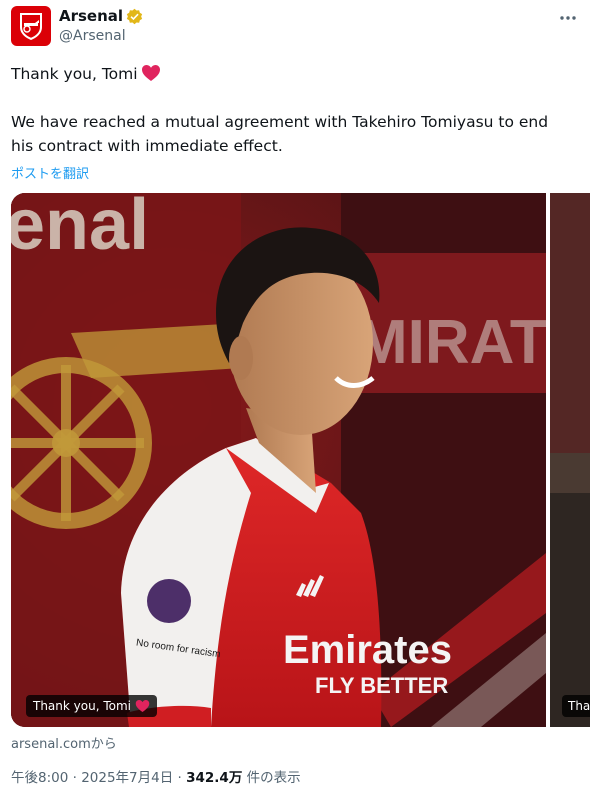  Describe the element at coordinates (39, 778) in the screenshot. I see `post-time: 午後8:00` at that location.